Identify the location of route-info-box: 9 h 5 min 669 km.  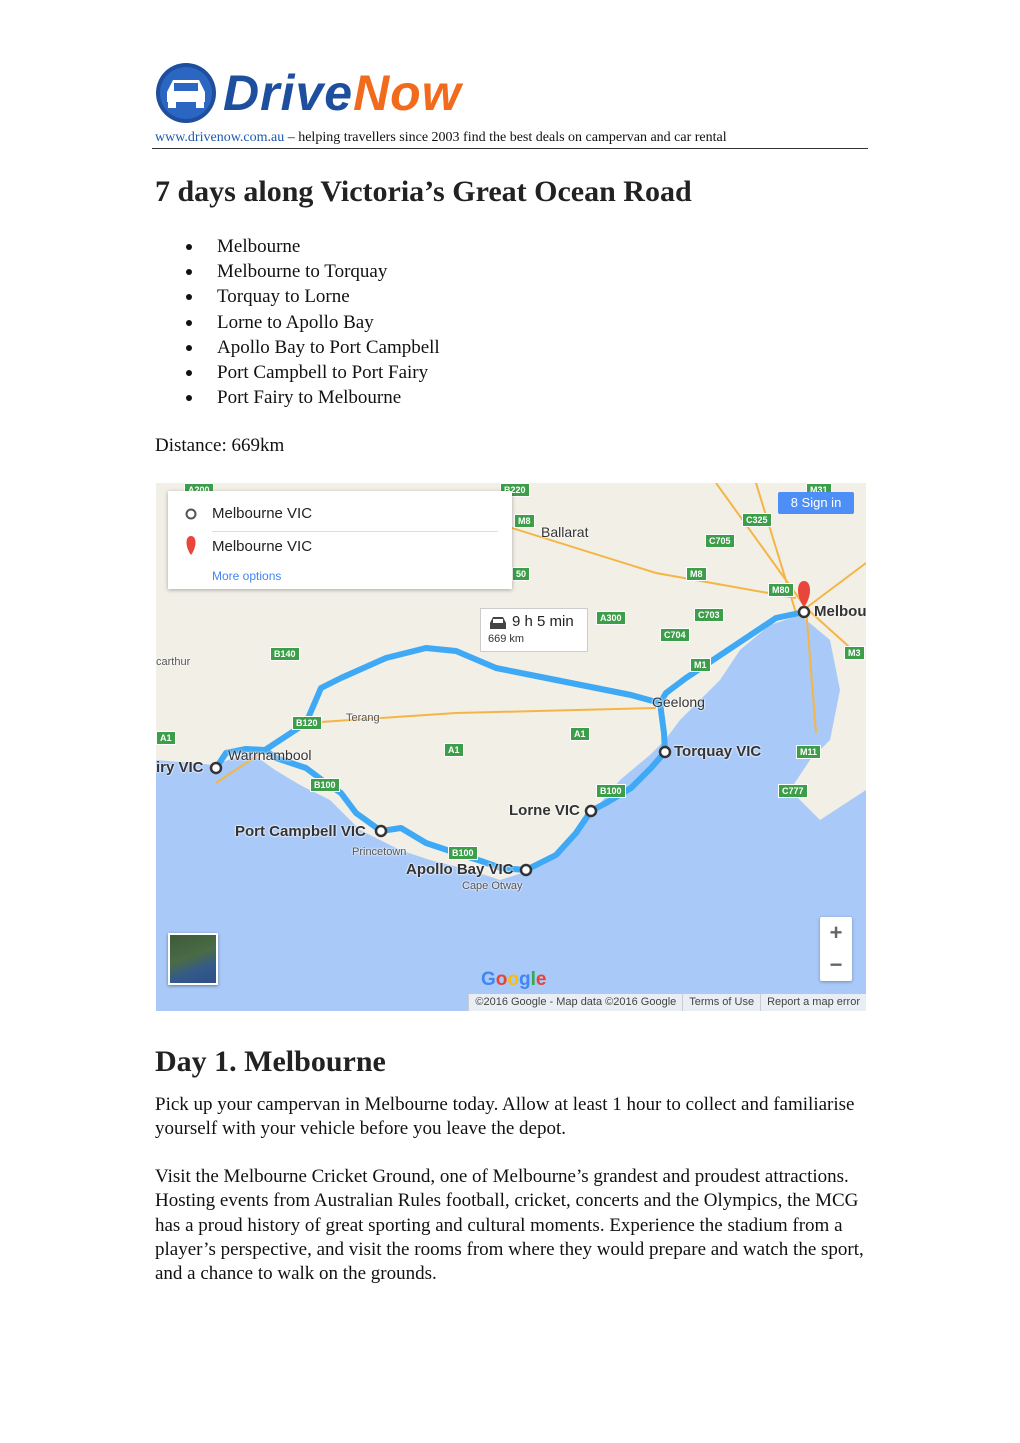
(534, 630).